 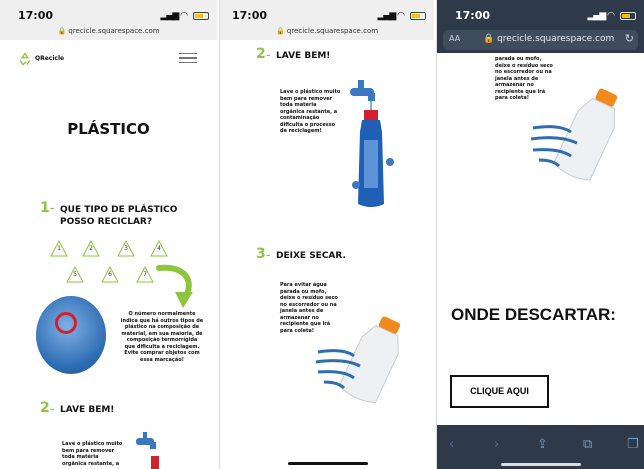 I want to click on tabs-icon: ❐, so click(x=633, y=444).